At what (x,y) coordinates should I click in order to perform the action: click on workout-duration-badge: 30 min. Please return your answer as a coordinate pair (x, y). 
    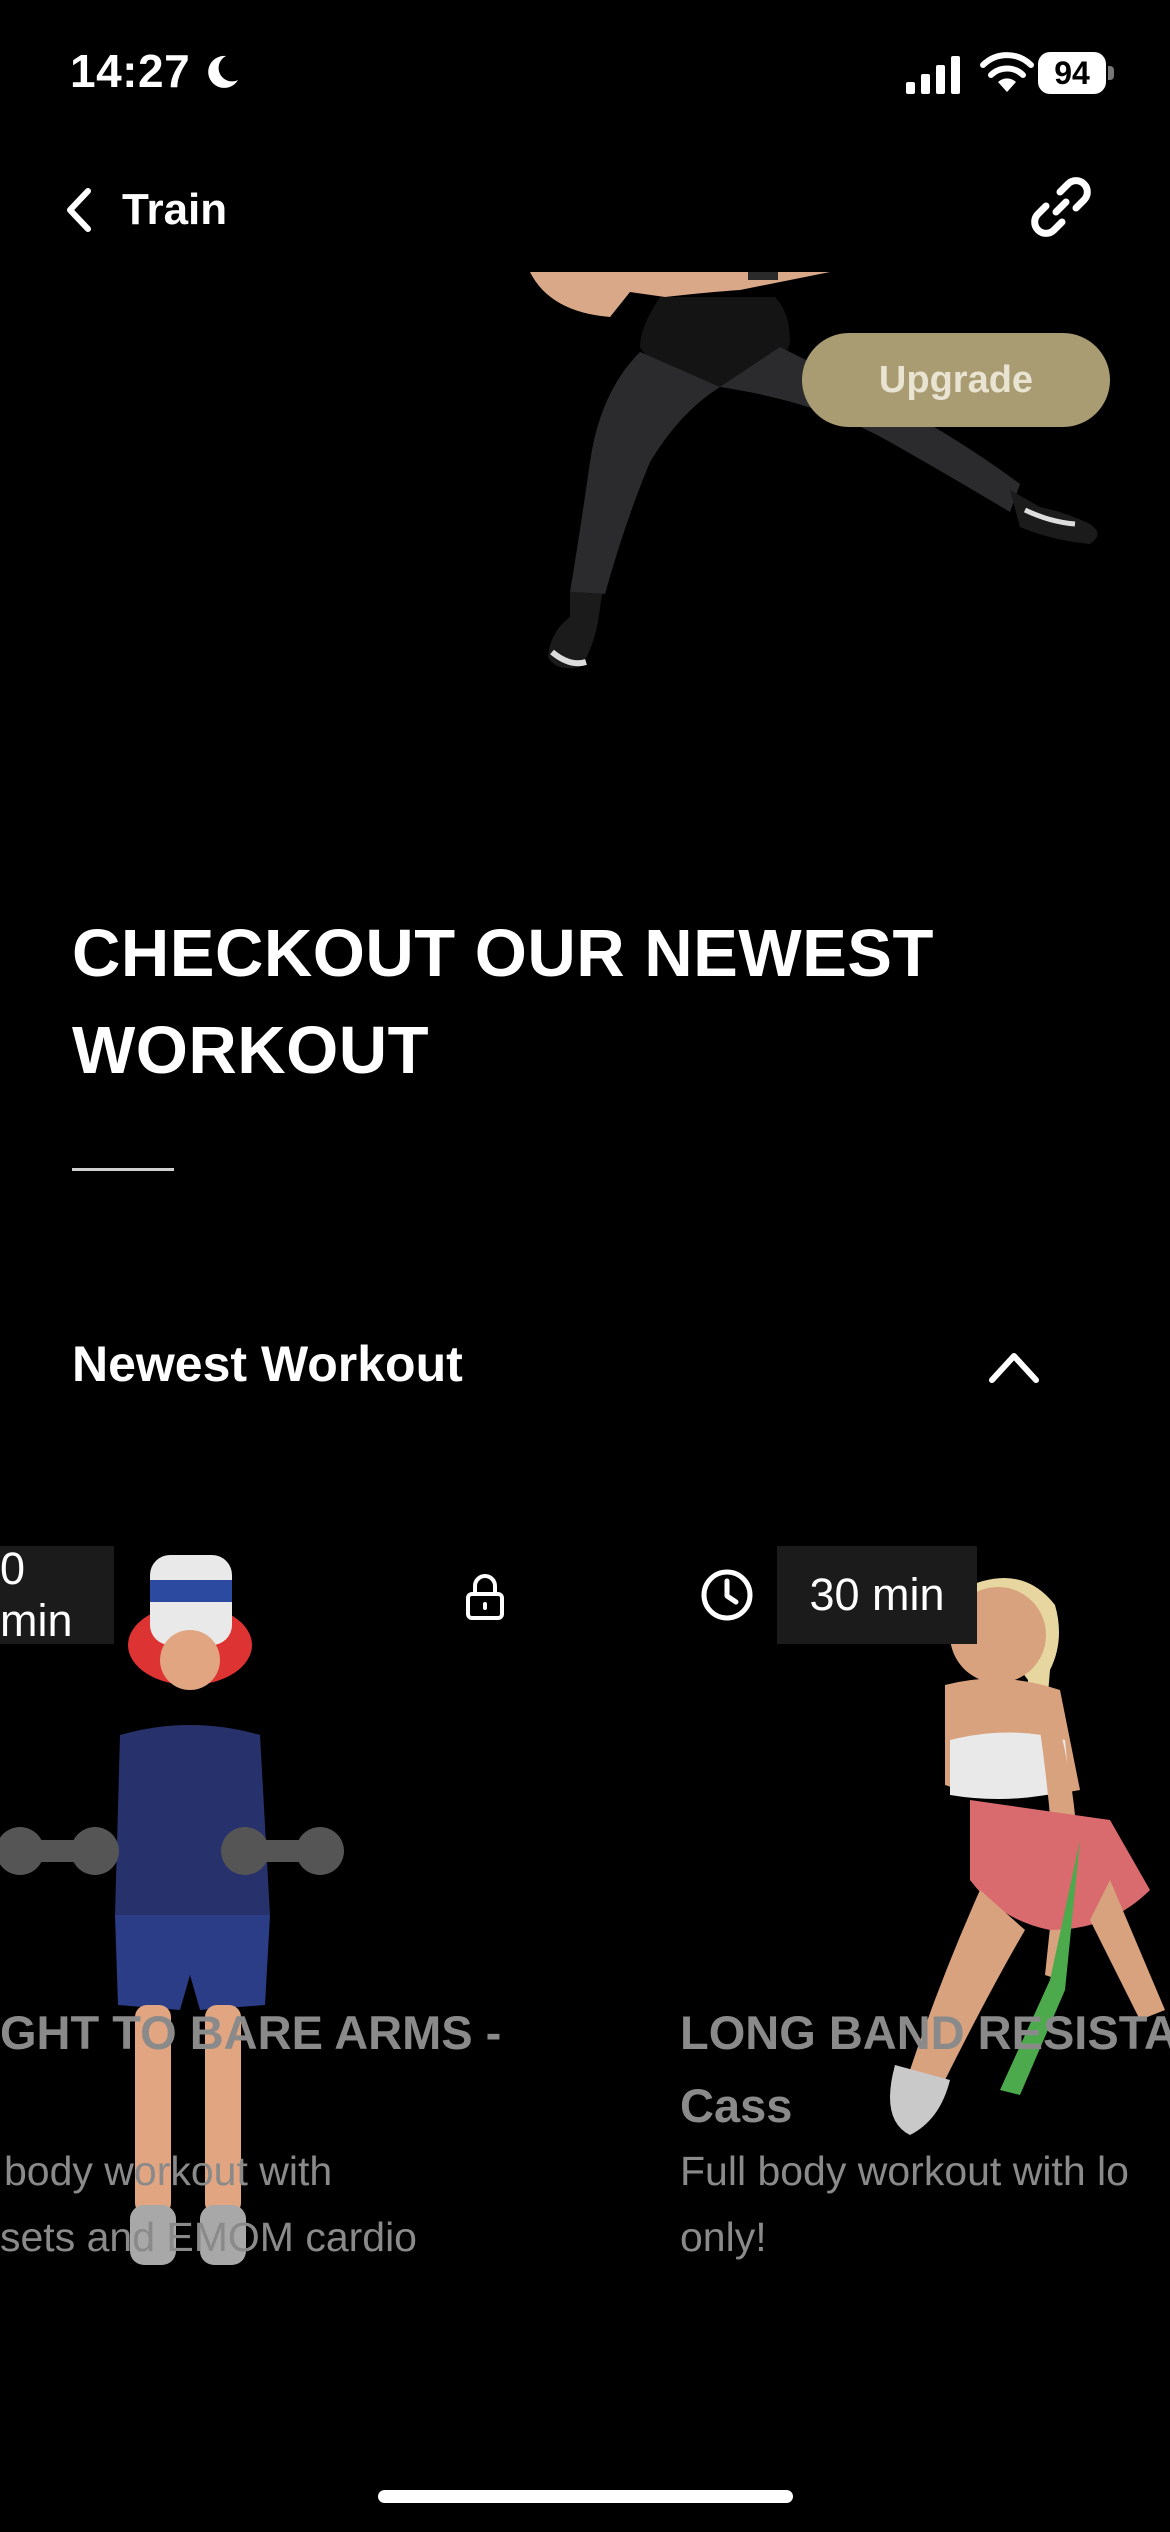
    Looking at the image, I should click on (877, 1595).